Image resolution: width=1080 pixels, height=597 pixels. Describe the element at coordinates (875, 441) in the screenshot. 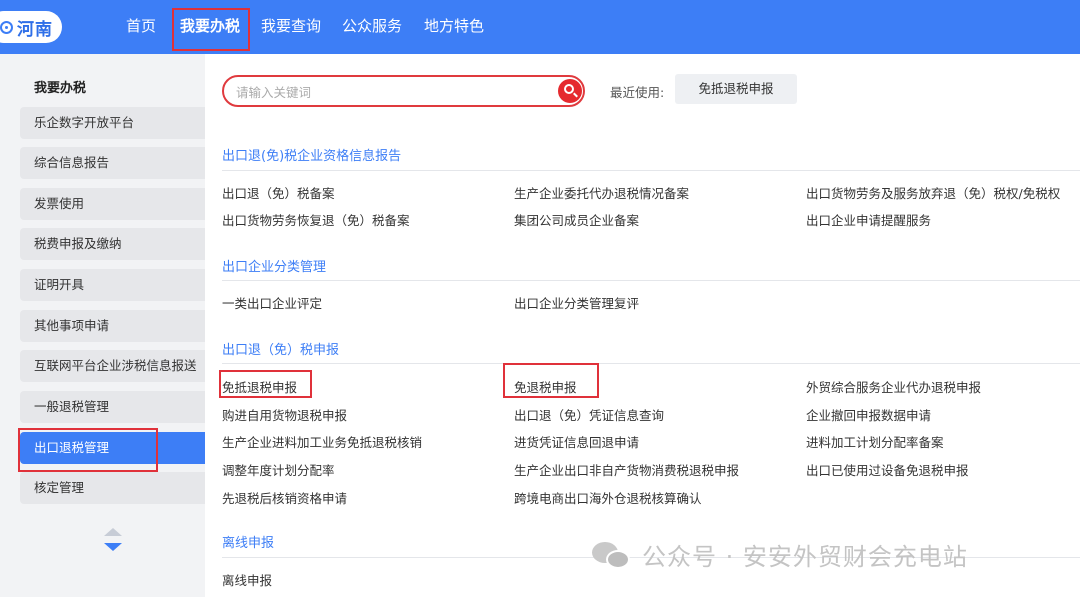

I see `link-plan-allocation-filing: 进料加工计划分配率备案` at that location.